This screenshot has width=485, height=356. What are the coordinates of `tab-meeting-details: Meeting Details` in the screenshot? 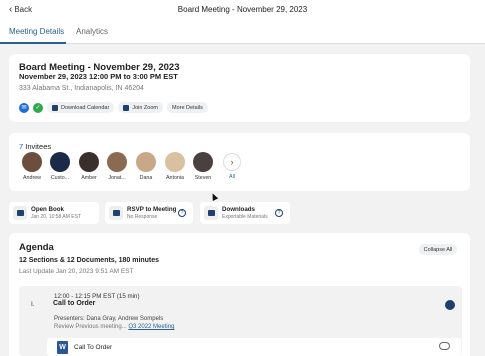 It's located at (36, 31).